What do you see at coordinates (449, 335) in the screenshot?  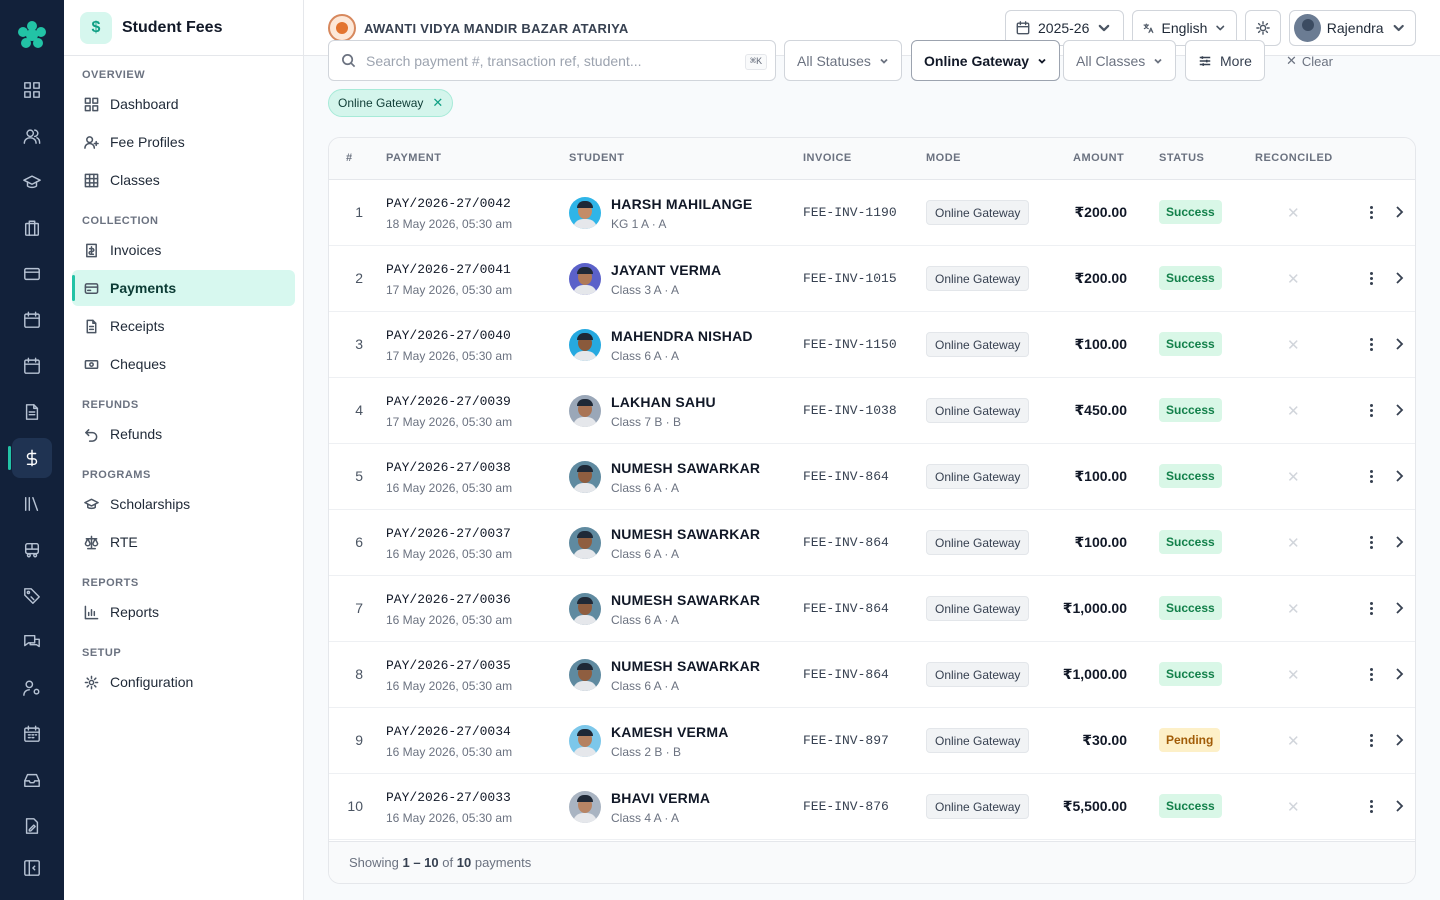 I see `payment-id: PAY/2026-27/0040` at bounding box center [449, 335].